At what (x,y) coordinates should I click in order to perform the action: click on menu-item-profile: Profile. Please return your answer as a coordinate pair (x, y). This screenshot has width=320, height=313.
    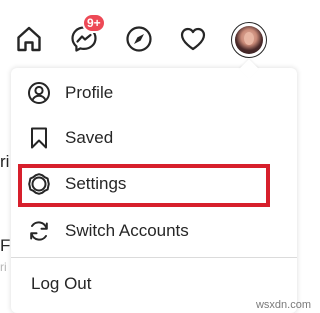
    Looking at the image, I should click on (154, 93).